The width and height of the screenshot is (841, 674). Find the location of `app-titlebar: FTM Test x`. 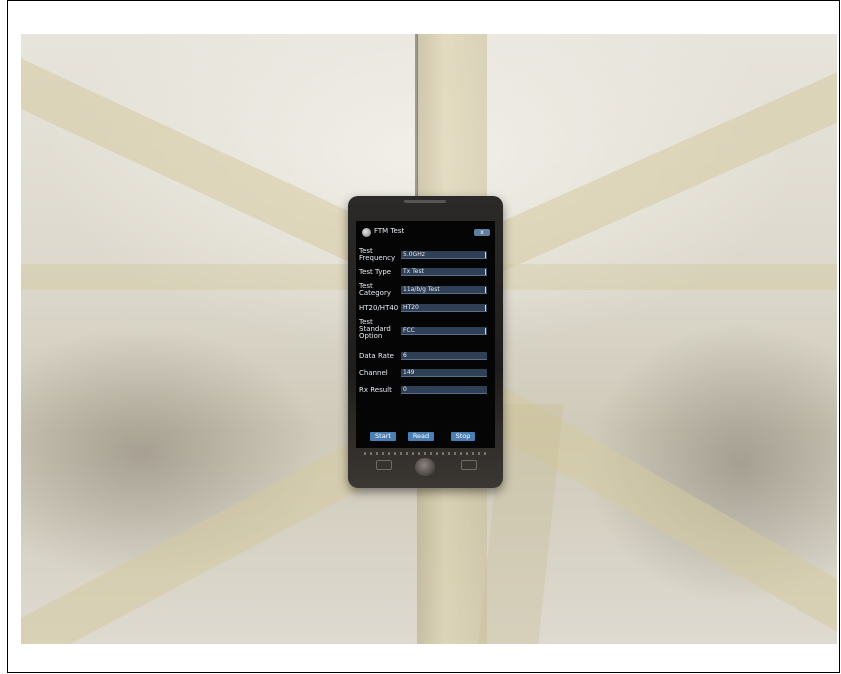

app-titlebar: FTM Test x is located at coordinates (425, 234).